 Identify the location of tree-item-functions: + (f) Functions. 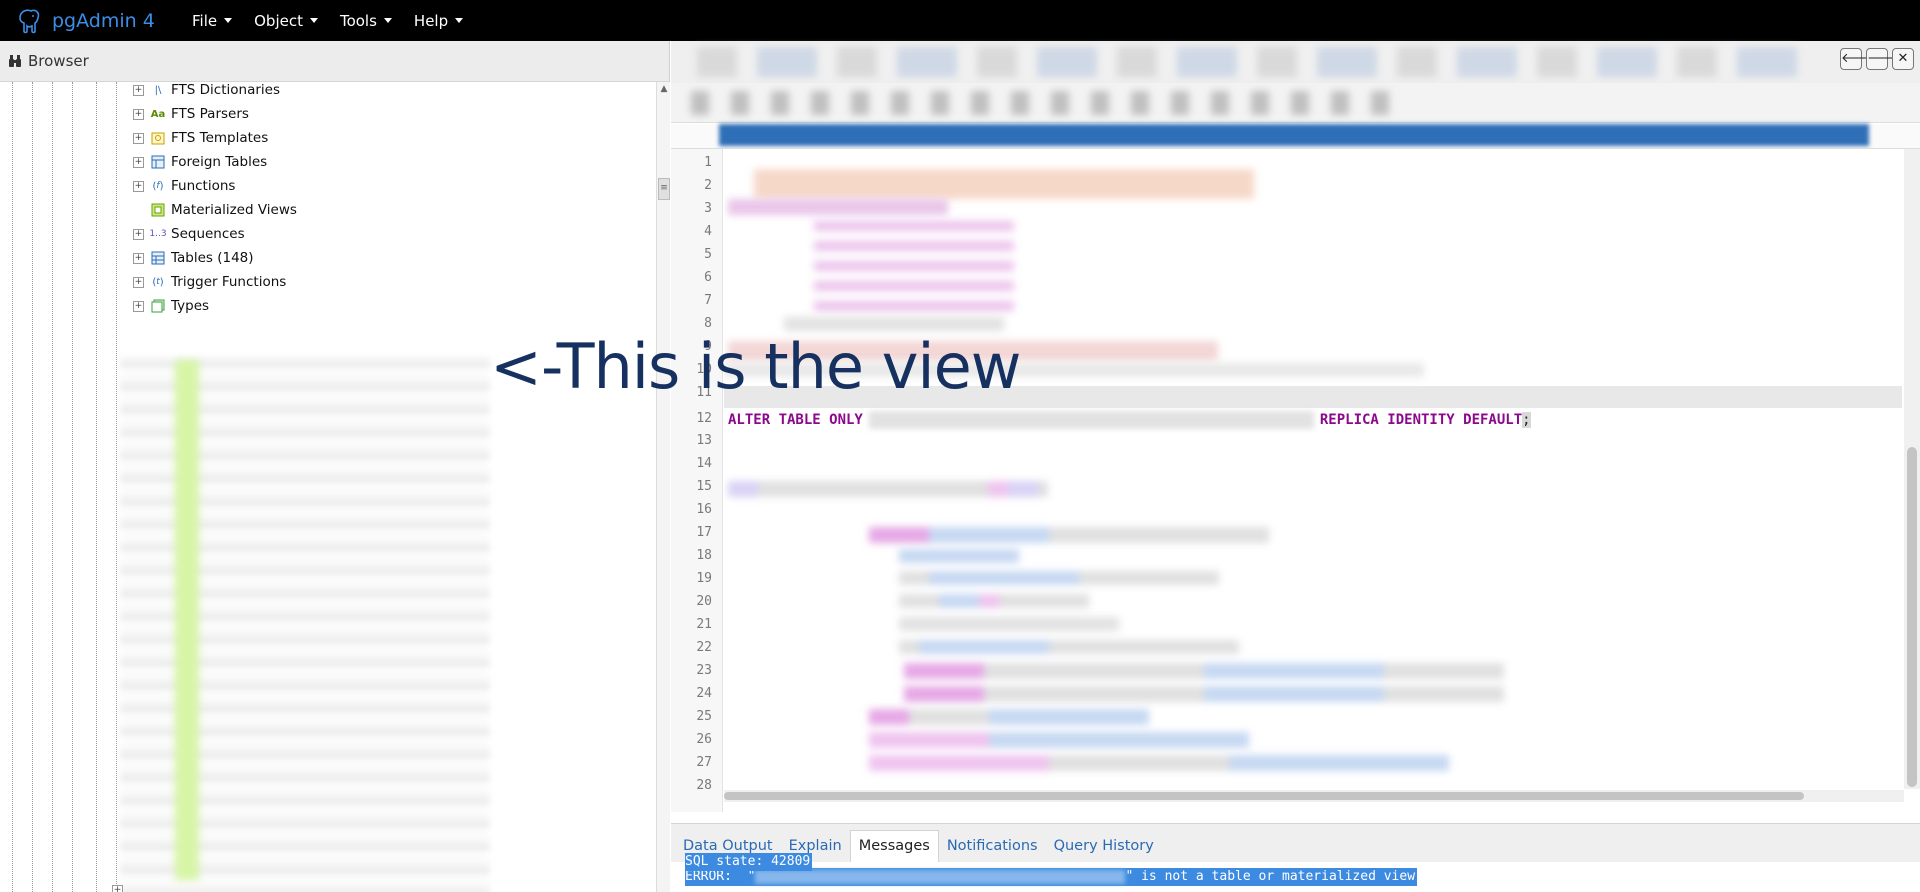
(184, 186).